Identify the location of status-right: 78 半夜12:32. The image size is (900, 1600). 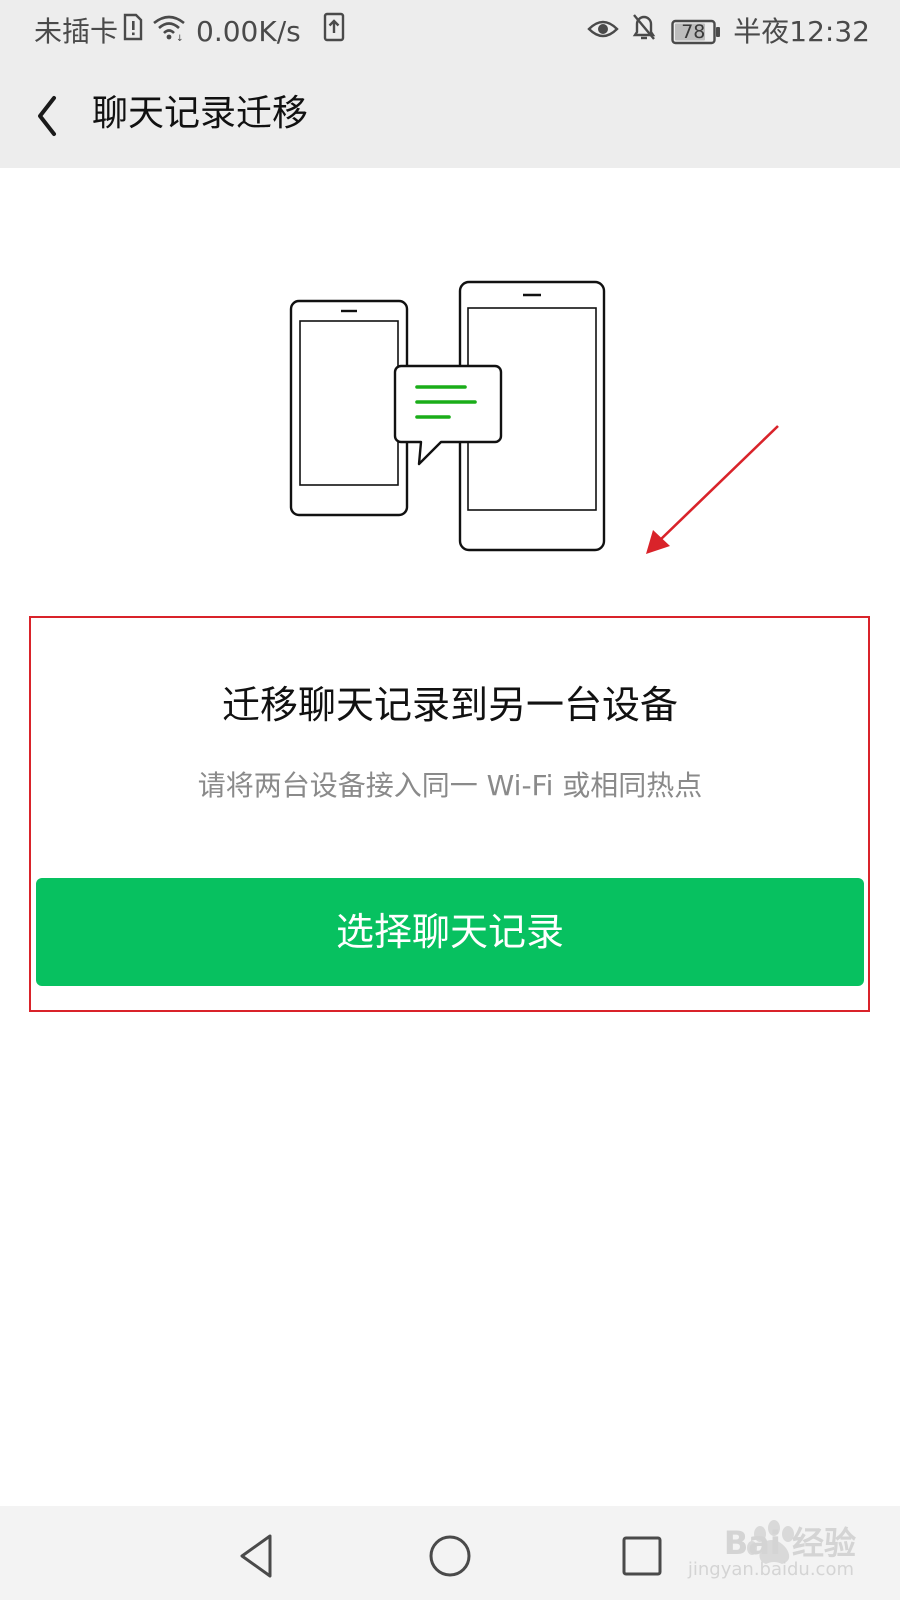
(728, 31).